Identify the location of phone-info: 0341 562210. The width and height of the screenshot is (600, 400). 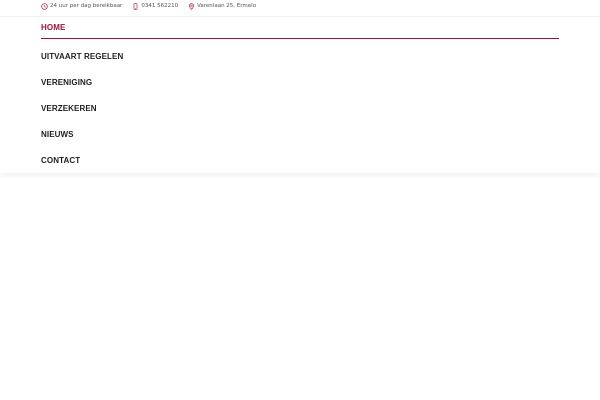
(155, 6).